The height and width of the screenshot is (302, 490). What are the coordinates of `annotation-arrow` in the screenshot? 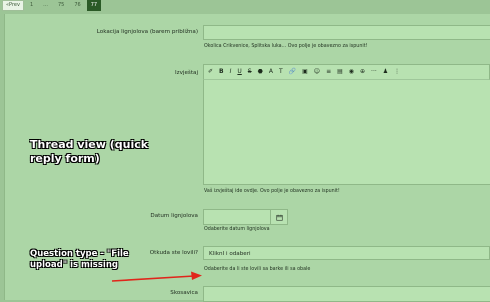 It's located at (156, 276).